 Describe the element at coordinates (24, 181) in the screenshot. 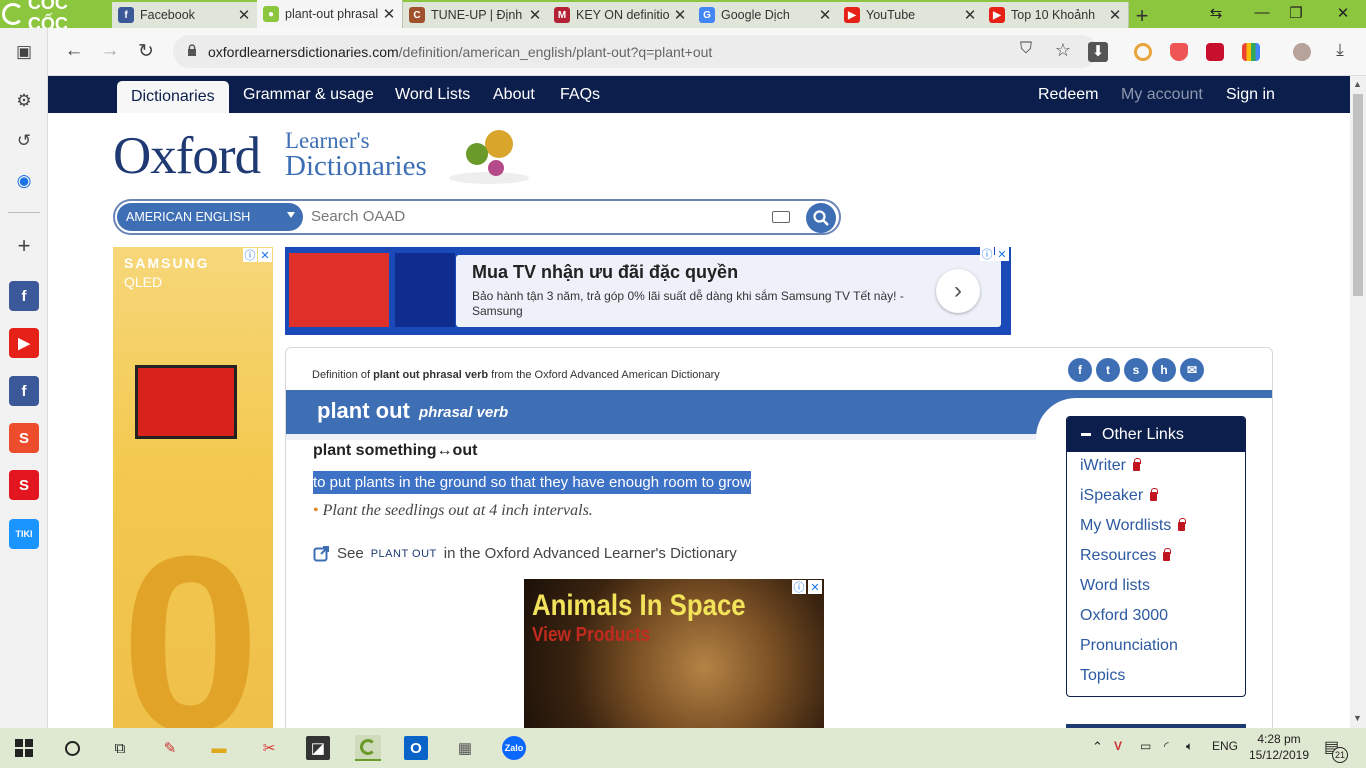

I see `messenger-icon: ◉` at that location.